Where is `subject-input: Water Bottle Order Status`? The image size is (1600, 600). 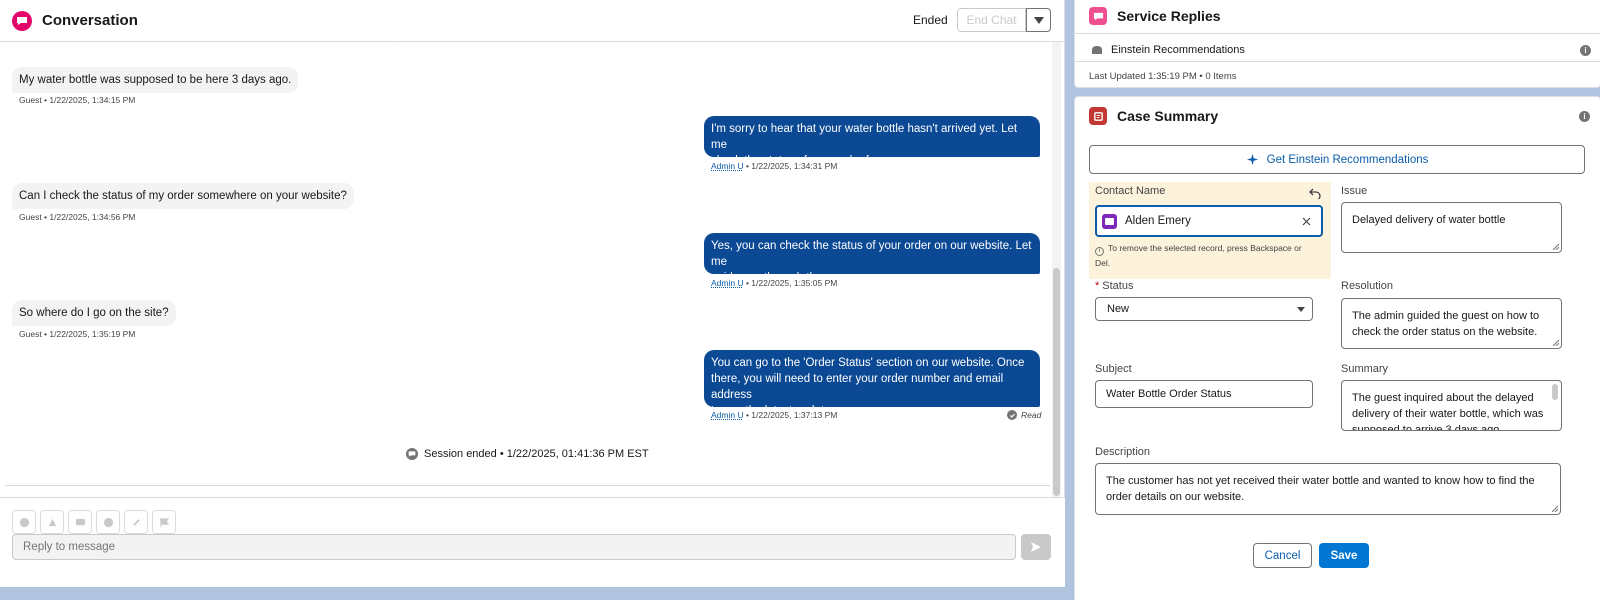
subject-input: Water Bottle Order Status is located at coordinates (1204, 394).